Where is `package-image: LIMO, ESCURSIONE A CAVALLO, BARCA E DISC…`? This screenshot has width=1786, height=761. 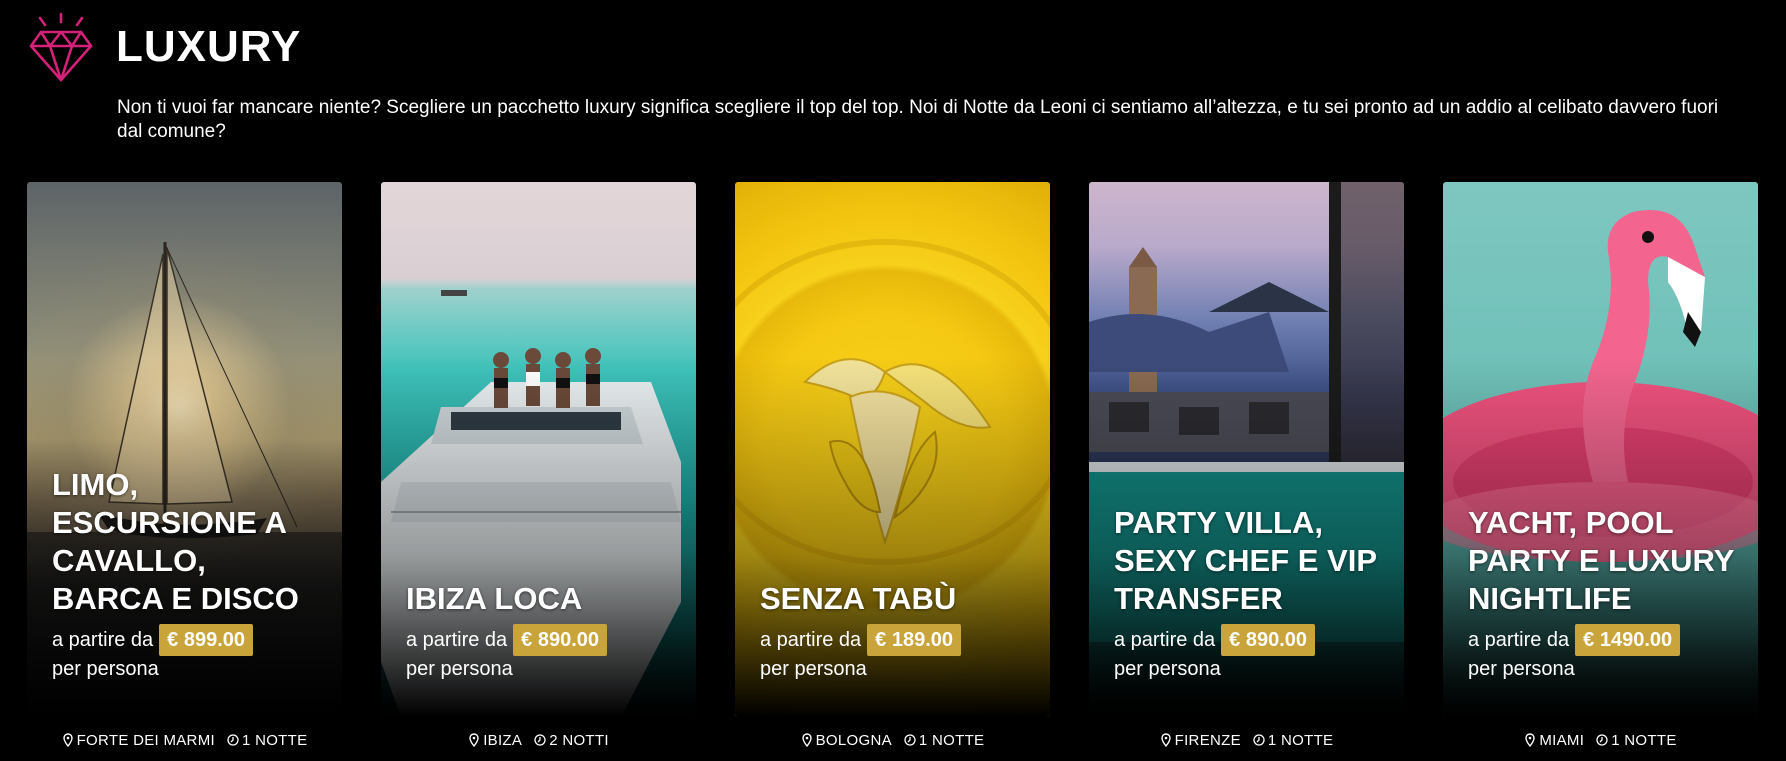
package-image: LIMO, ESCURSIONE A CAVALLO, BARCA E DISC… is located at coordinates (184, 449).